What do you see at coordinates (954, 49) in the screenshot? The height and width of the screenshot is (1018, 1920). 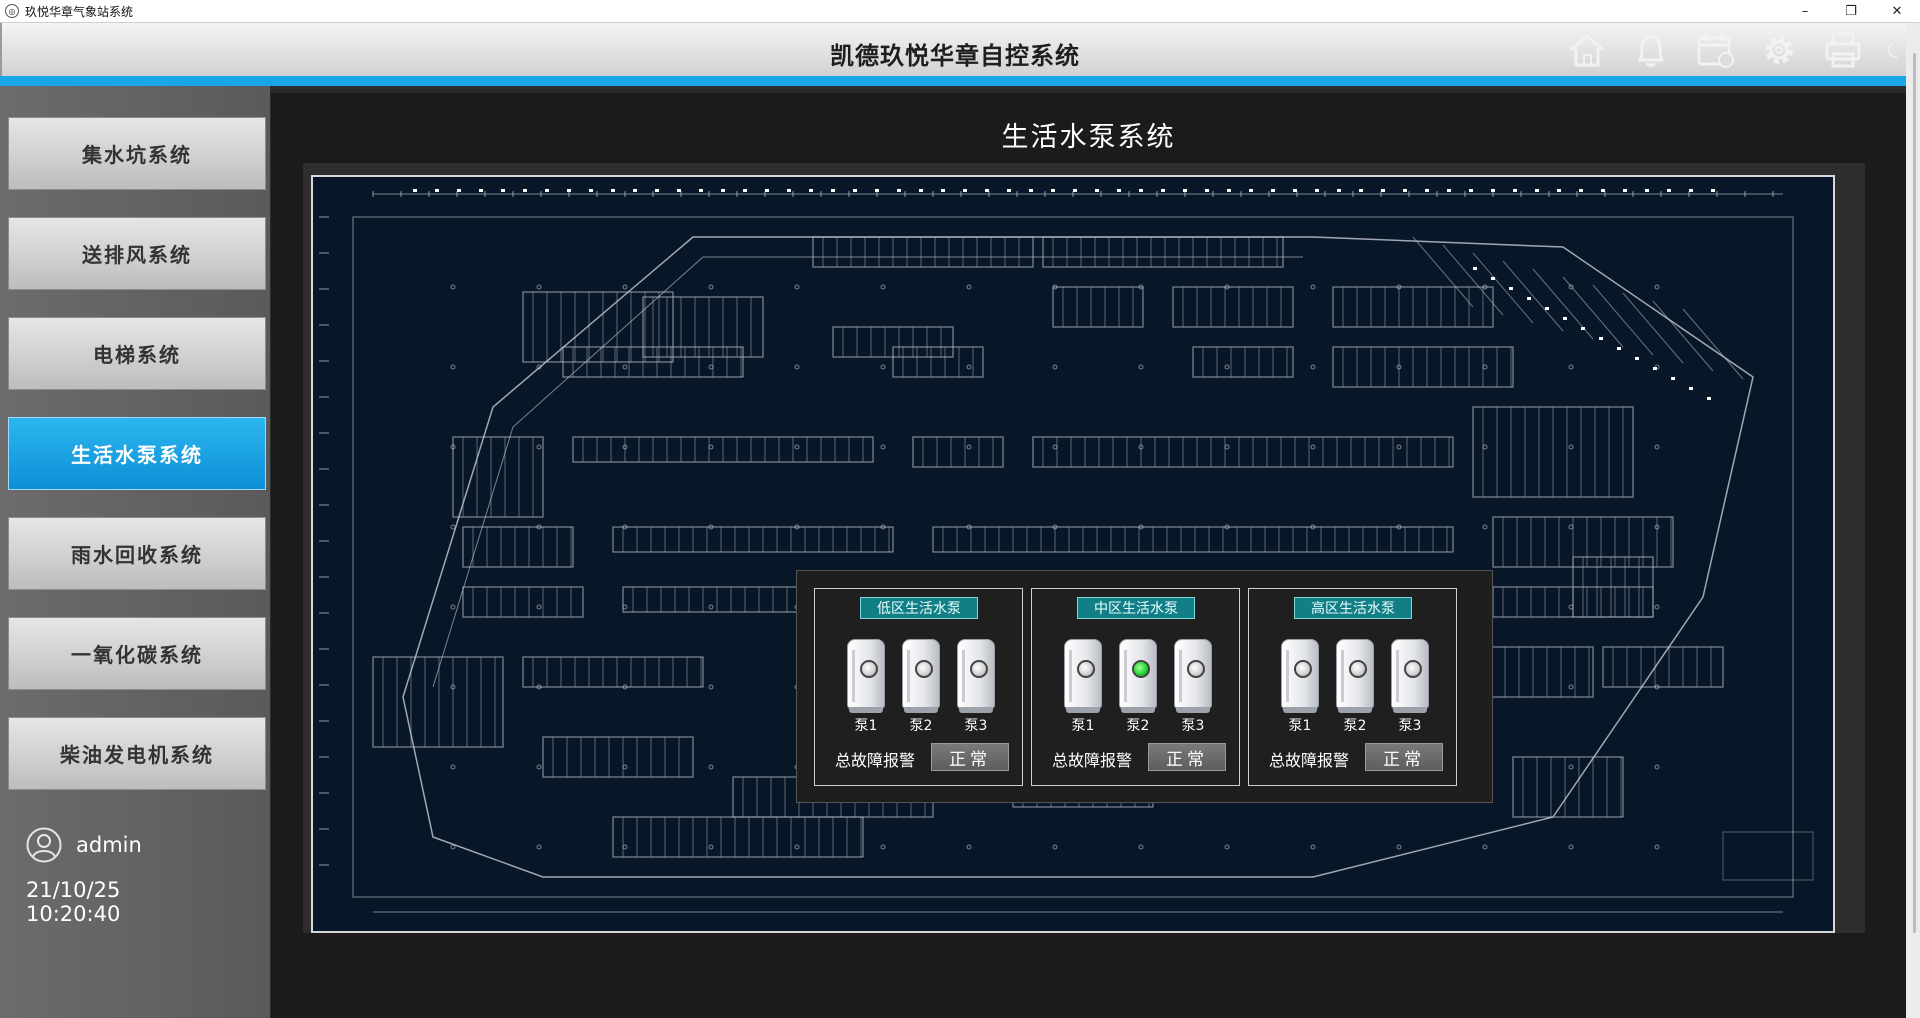 I see `app-header: 凯德玖悦华章自控系统` at bounding box center [954, 49].